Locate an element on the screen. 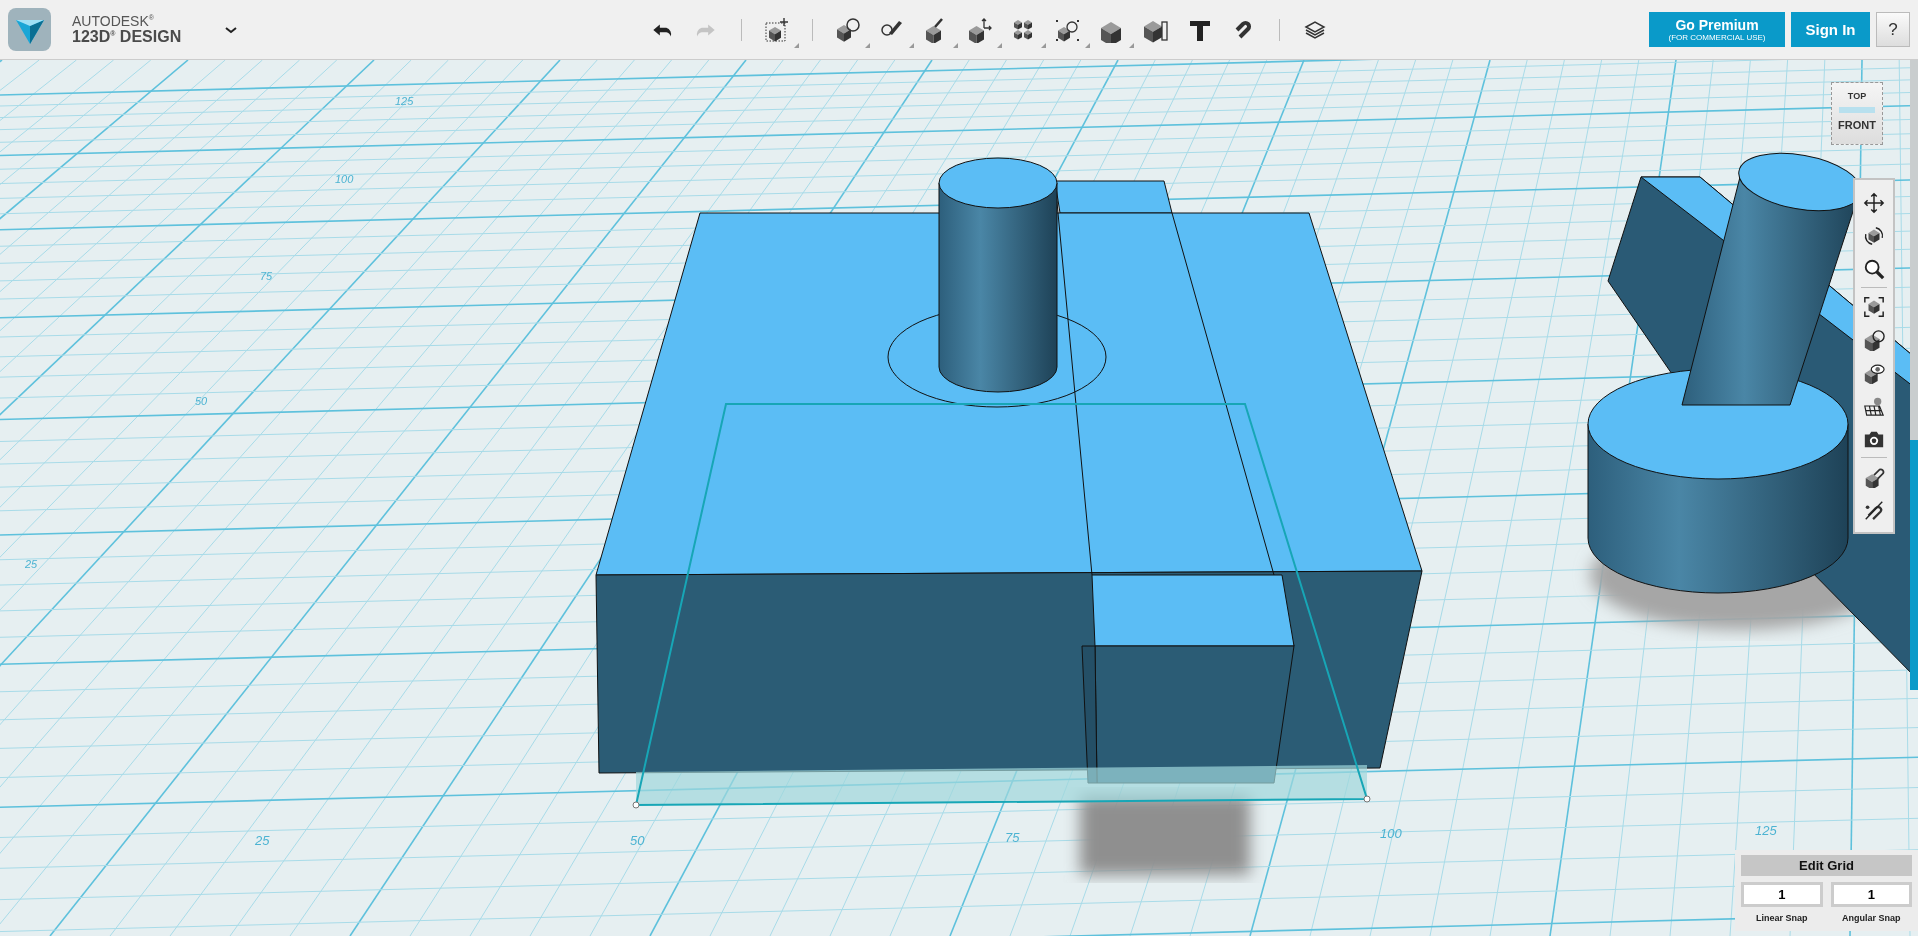  help-button: ? is located at coordinates (1893, 29).